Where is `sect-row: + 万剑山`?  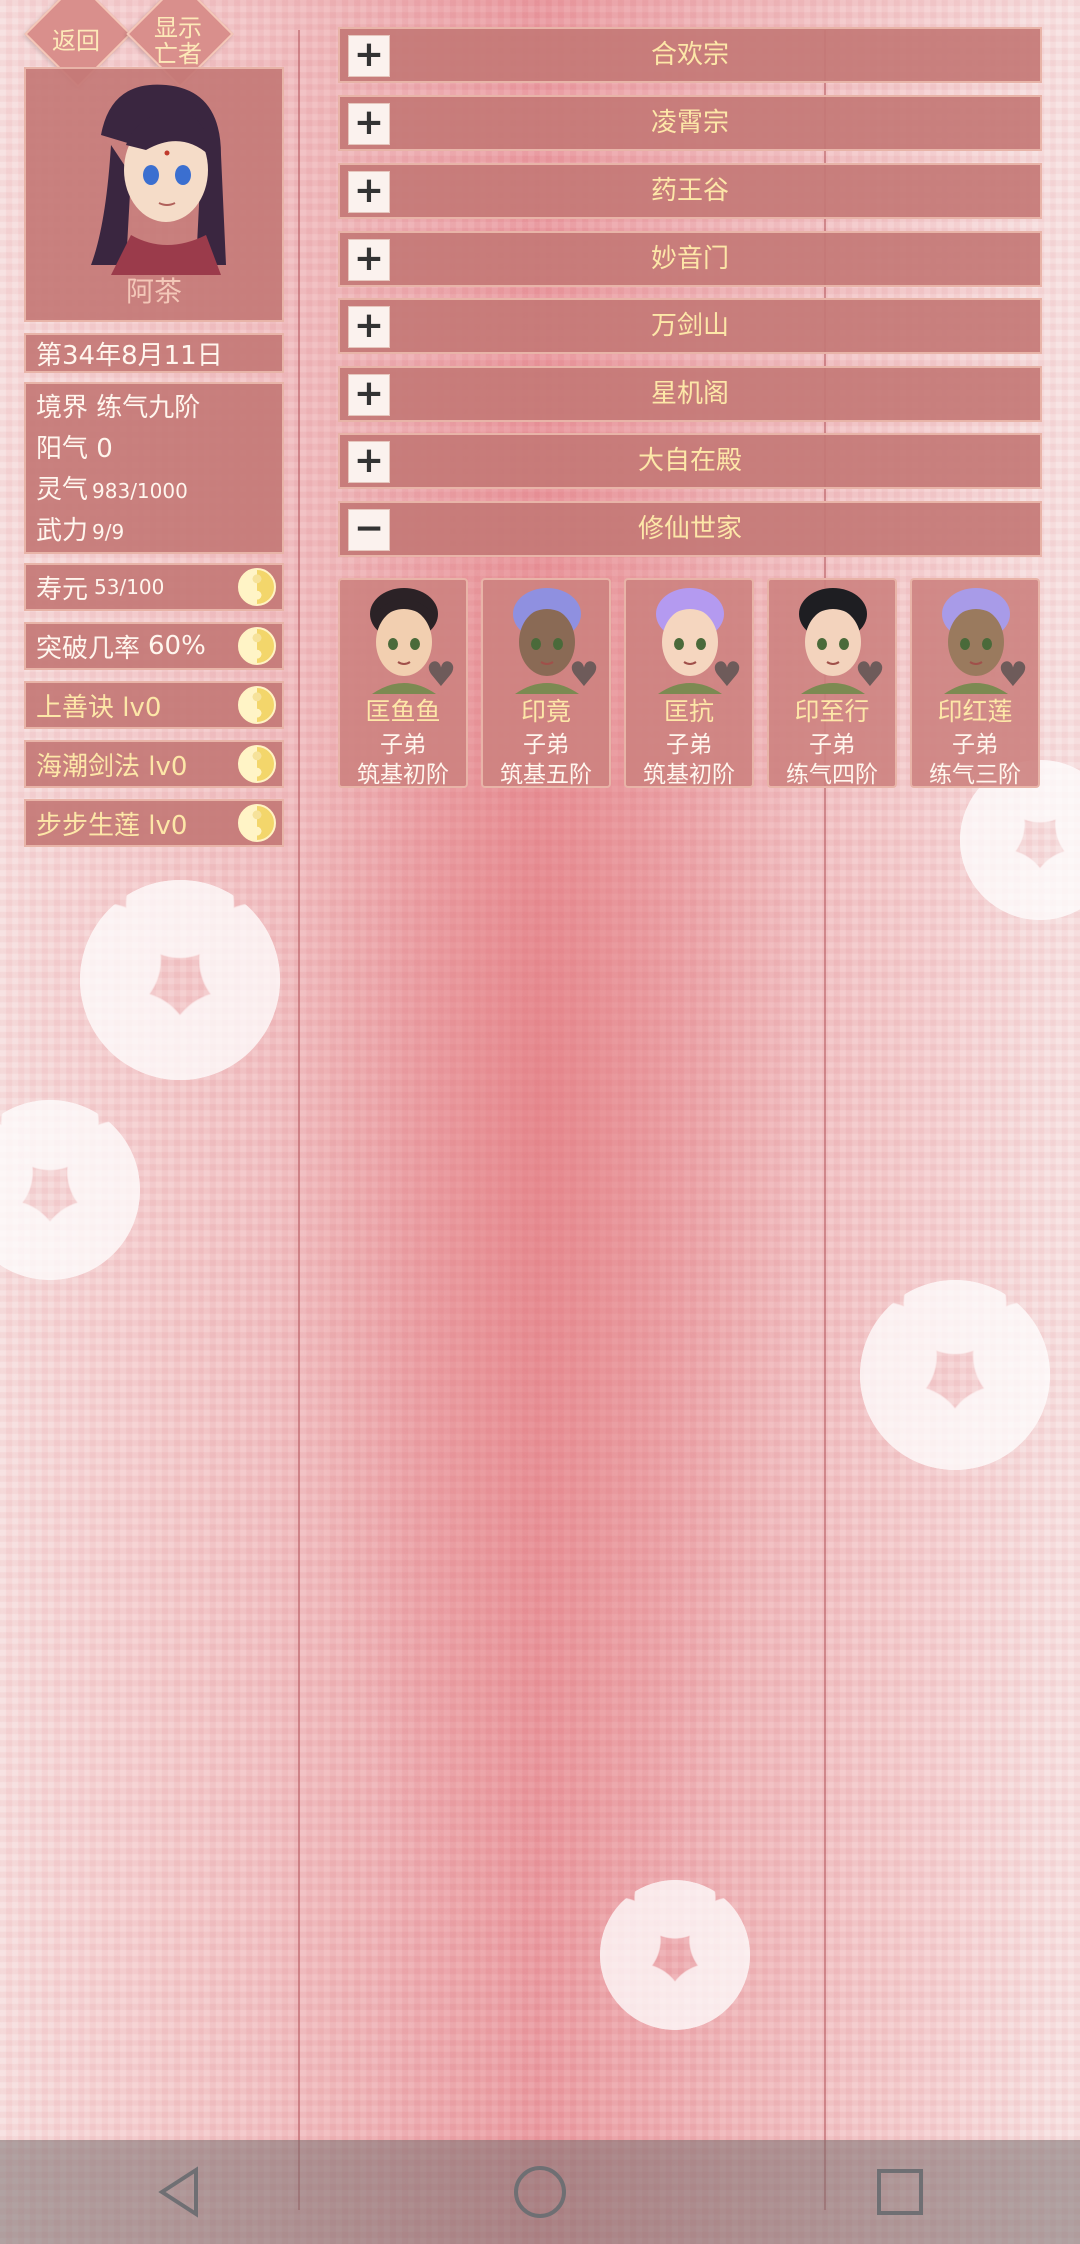
sect-row: + 万剑山 is located at coordinates (690, 326).